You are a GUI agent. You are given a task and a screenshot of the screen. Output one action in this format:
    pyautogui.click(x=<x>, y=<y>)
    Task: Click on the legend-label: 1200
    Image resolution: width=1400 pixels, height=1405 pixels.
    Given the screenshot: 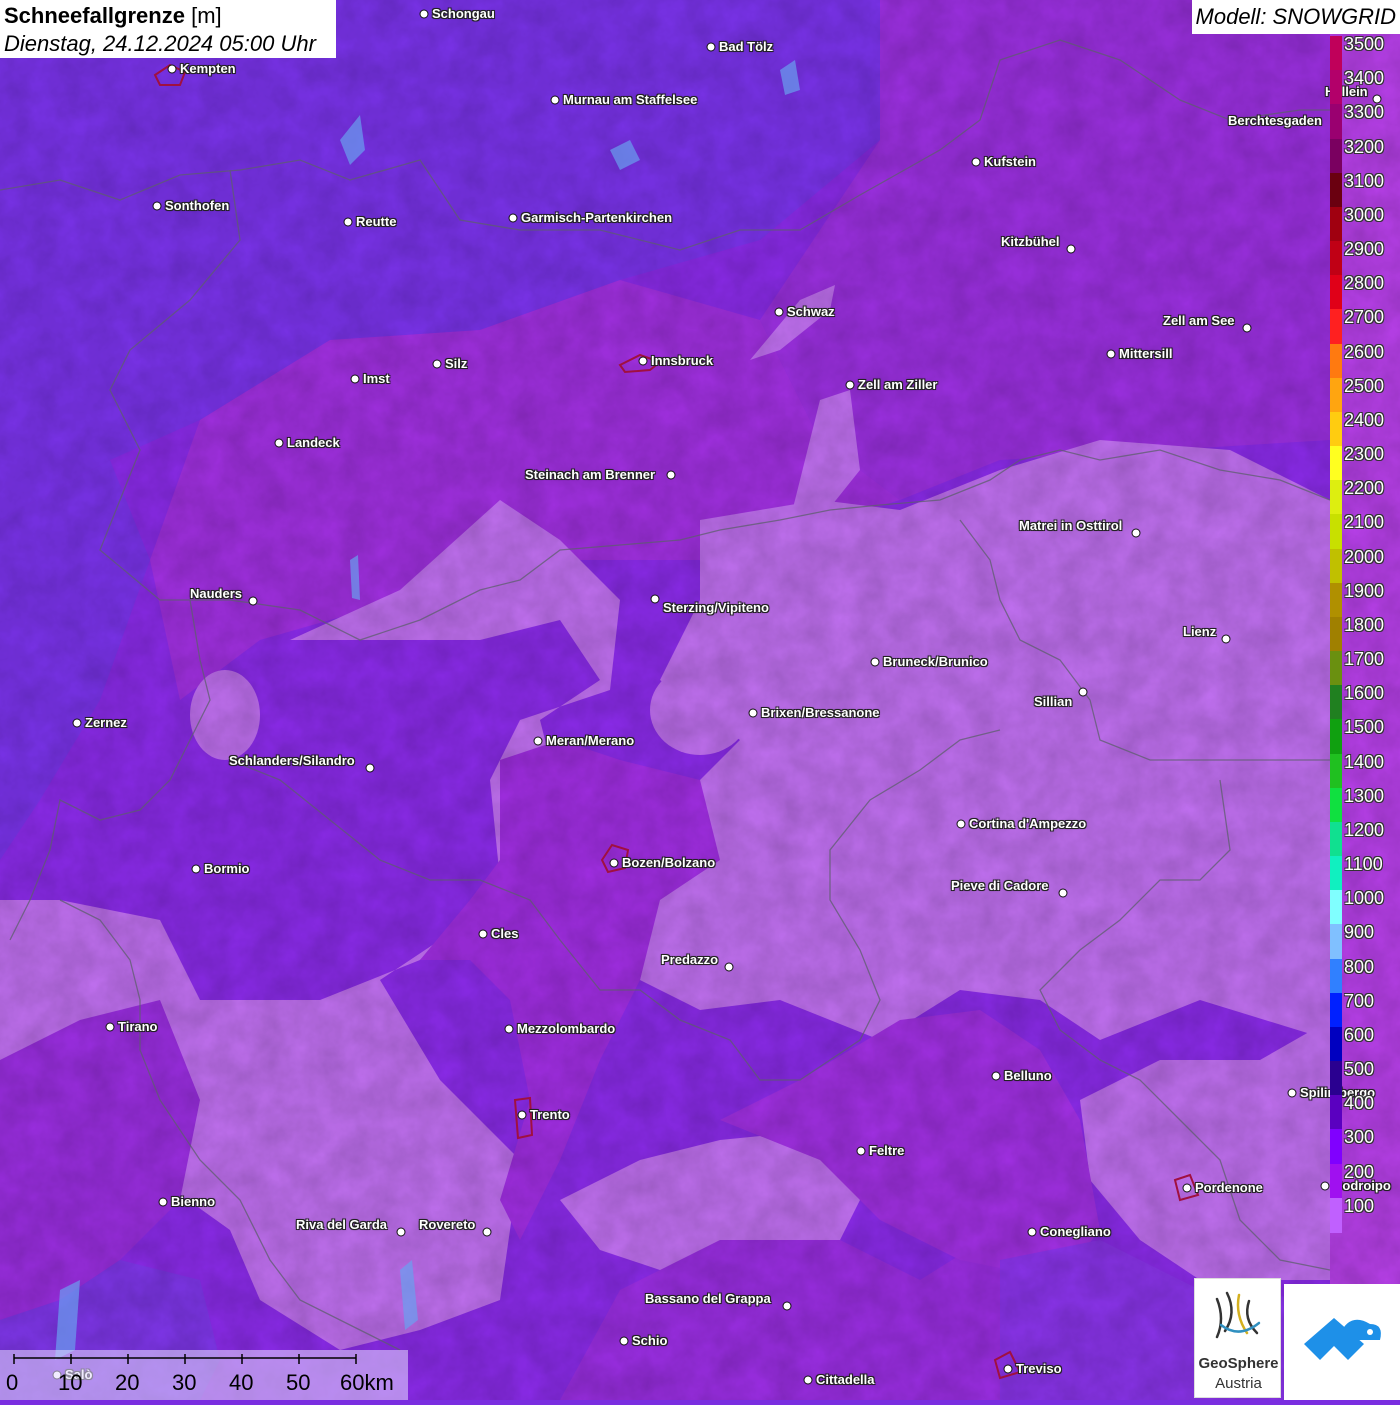 What is the action you would take?
    pyautogui.click(x=1364, y=829)
    